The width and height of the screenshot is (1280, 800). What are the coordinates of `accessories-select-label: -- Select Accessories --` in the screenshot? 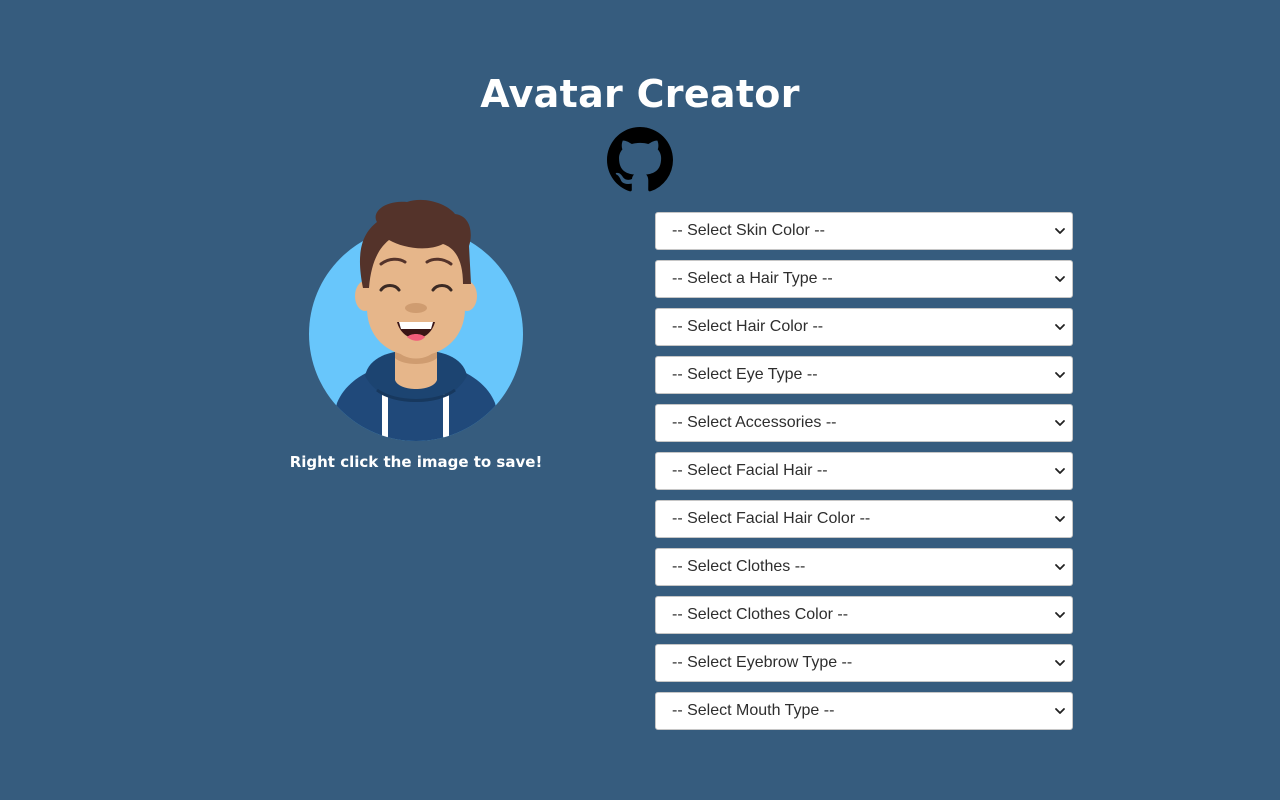 It's located at (754, 422).